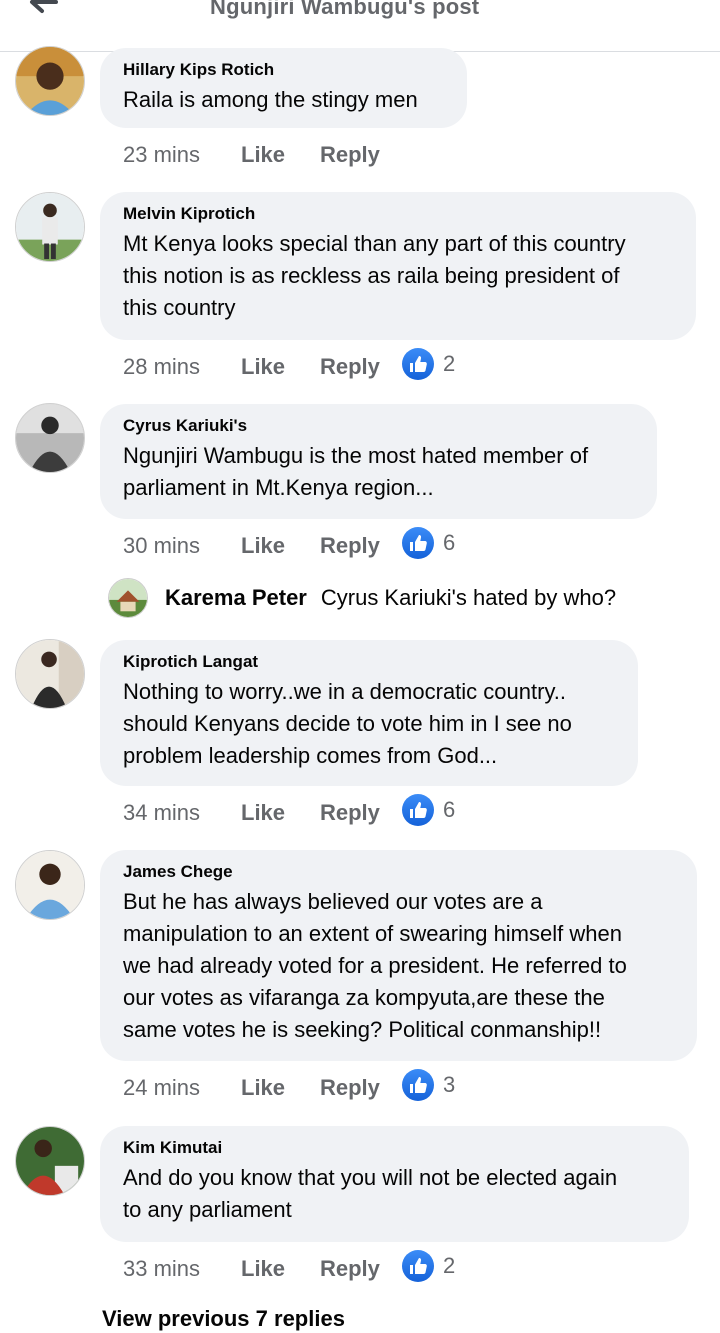  Describe the element at coordinates (368, 662) in the screenshot. I see `comment-author: Kiprotich Langat` at that location.